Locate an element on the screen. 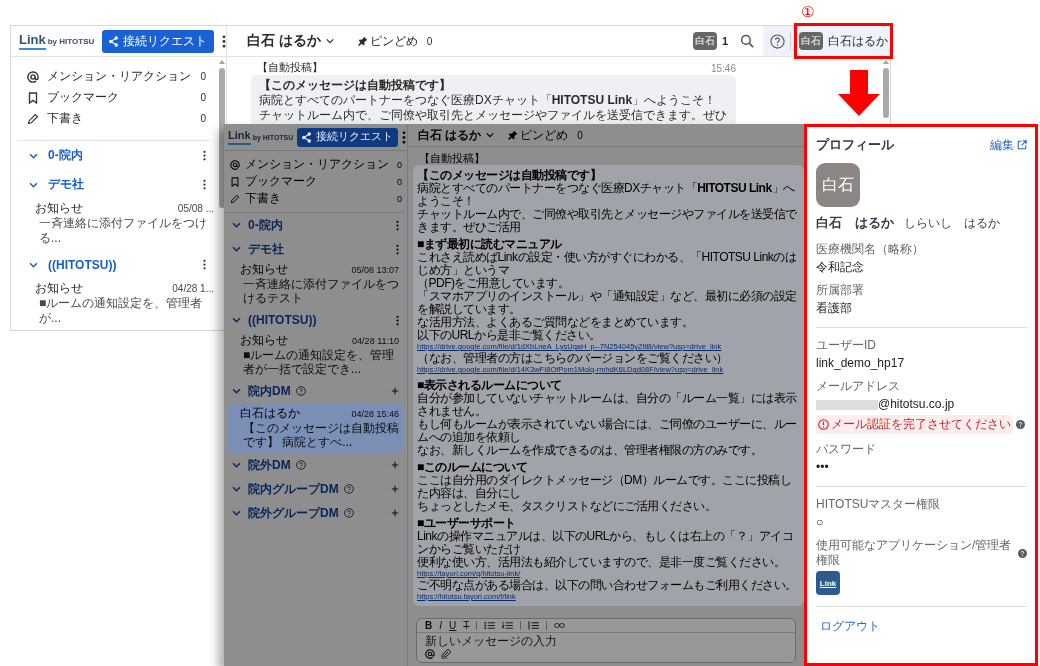 This screenshot has width=1040, height=666. step-number: ① is located at coordinates (808, 12).